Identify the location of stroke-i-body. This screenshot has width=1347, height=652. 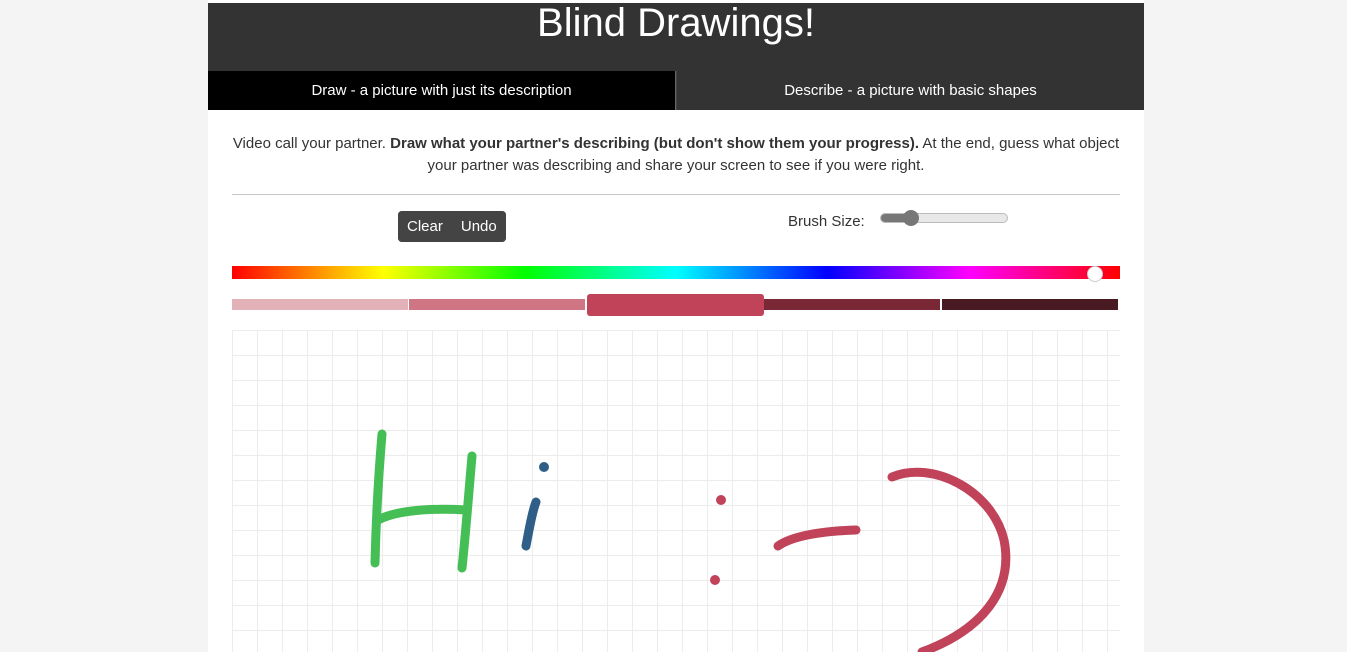
(531, 524).